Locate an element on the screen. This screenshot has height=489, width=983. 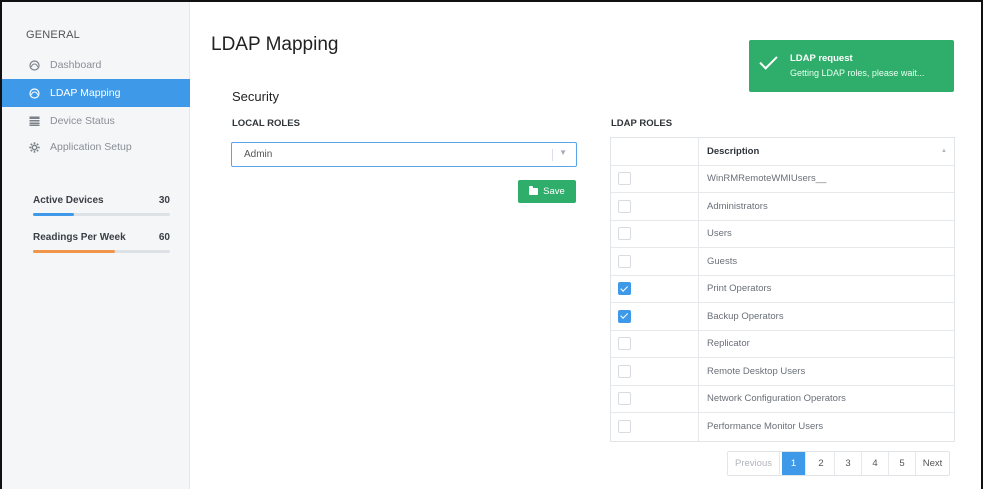
table-row: Performance Monitor Users is located at coordinates (782, 427).